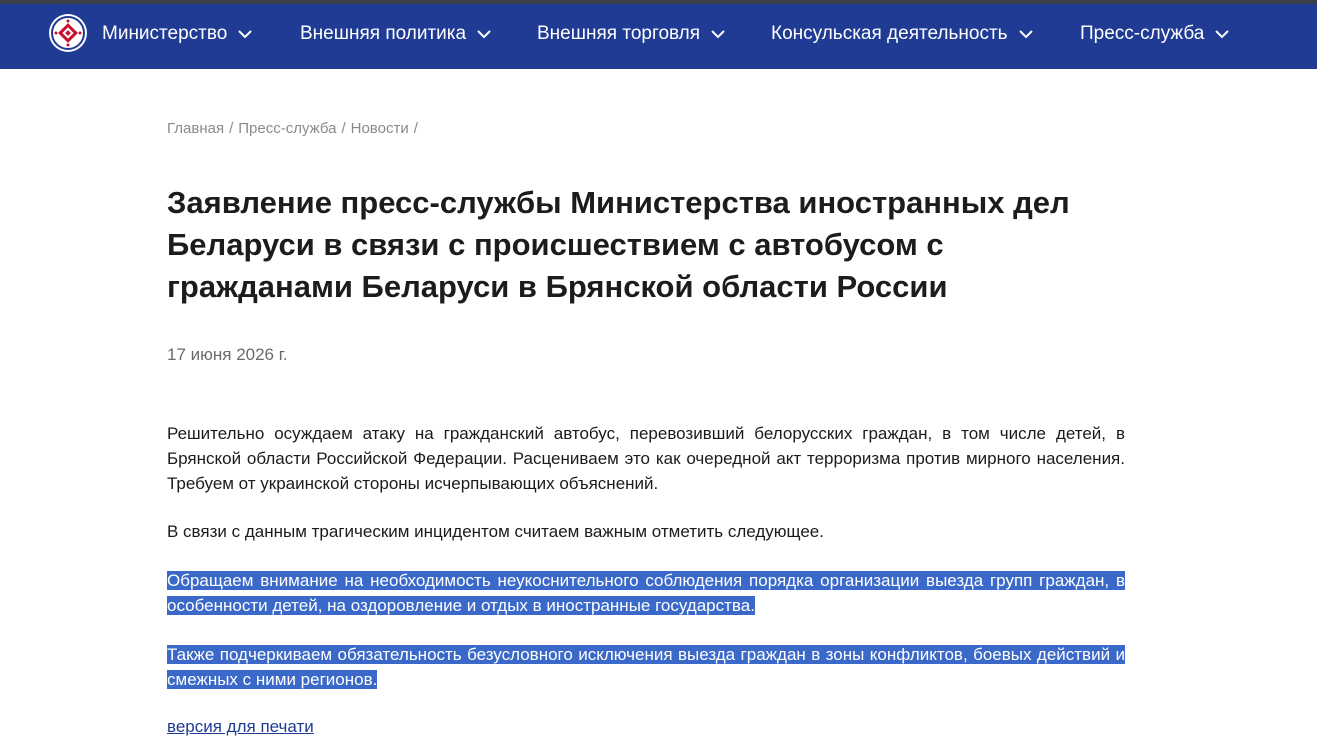 This screenshot has height=745, width=1317. I want to click on nav-item-ministry: Министерство, so click(177, 34).